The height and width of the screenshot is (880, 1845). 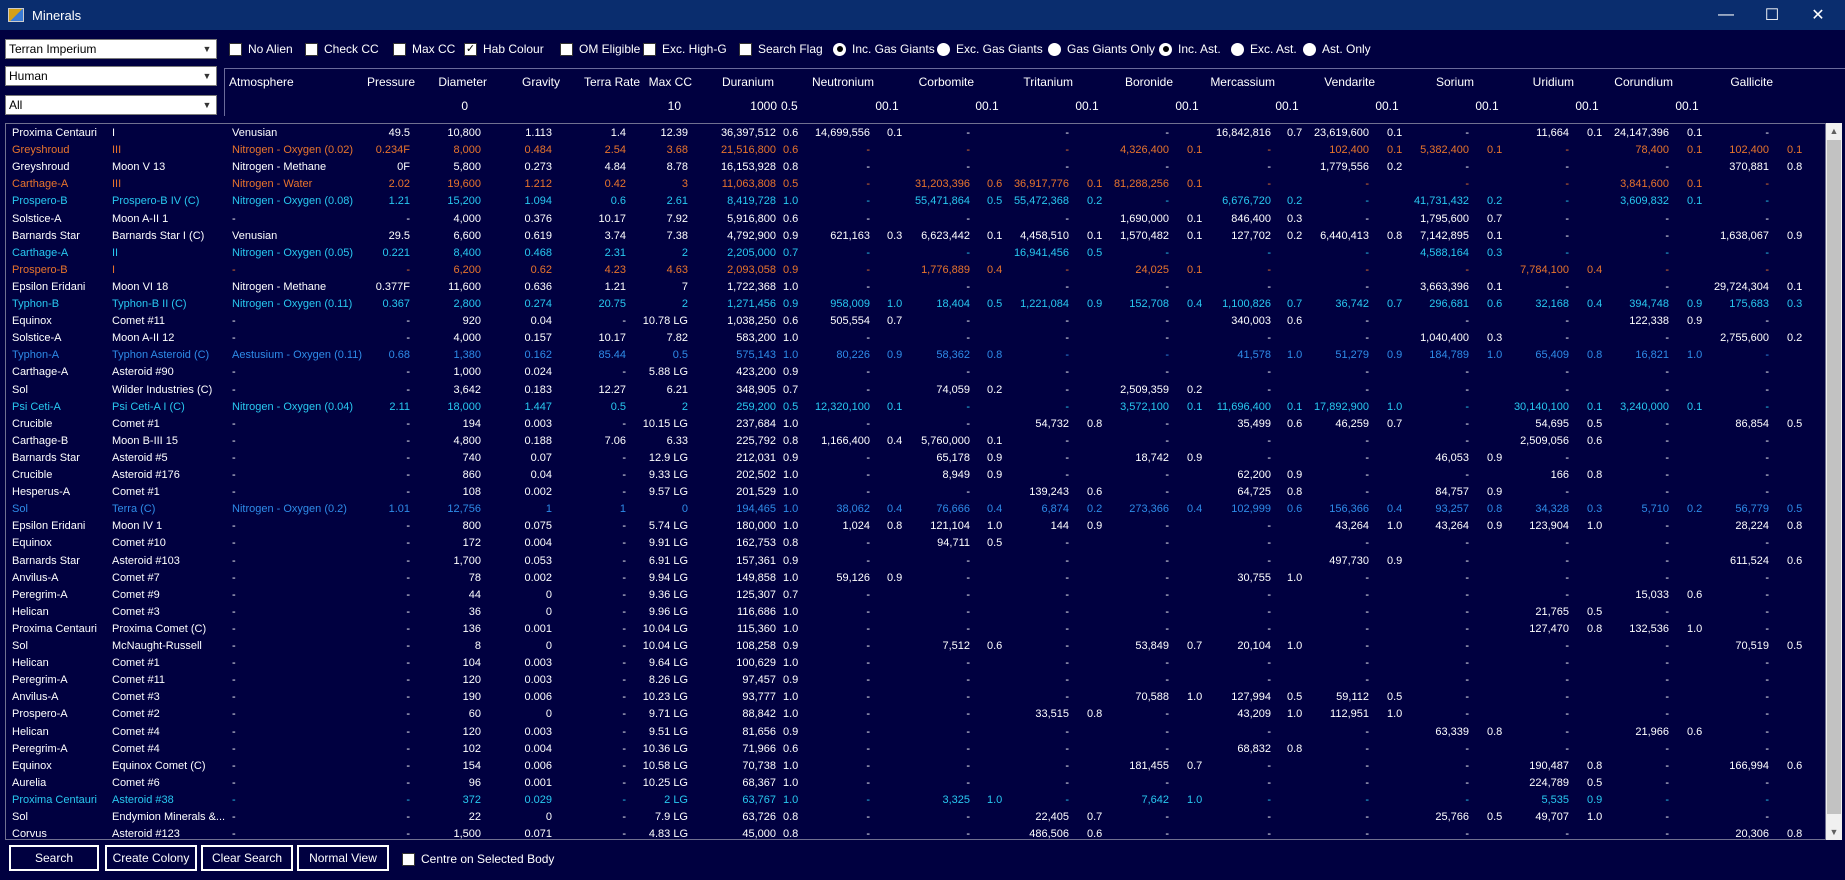 What do you see at coordinates (789, 106) in the screenshot?
I see `filter-value: 0.5` at bounding box center [789, 106].